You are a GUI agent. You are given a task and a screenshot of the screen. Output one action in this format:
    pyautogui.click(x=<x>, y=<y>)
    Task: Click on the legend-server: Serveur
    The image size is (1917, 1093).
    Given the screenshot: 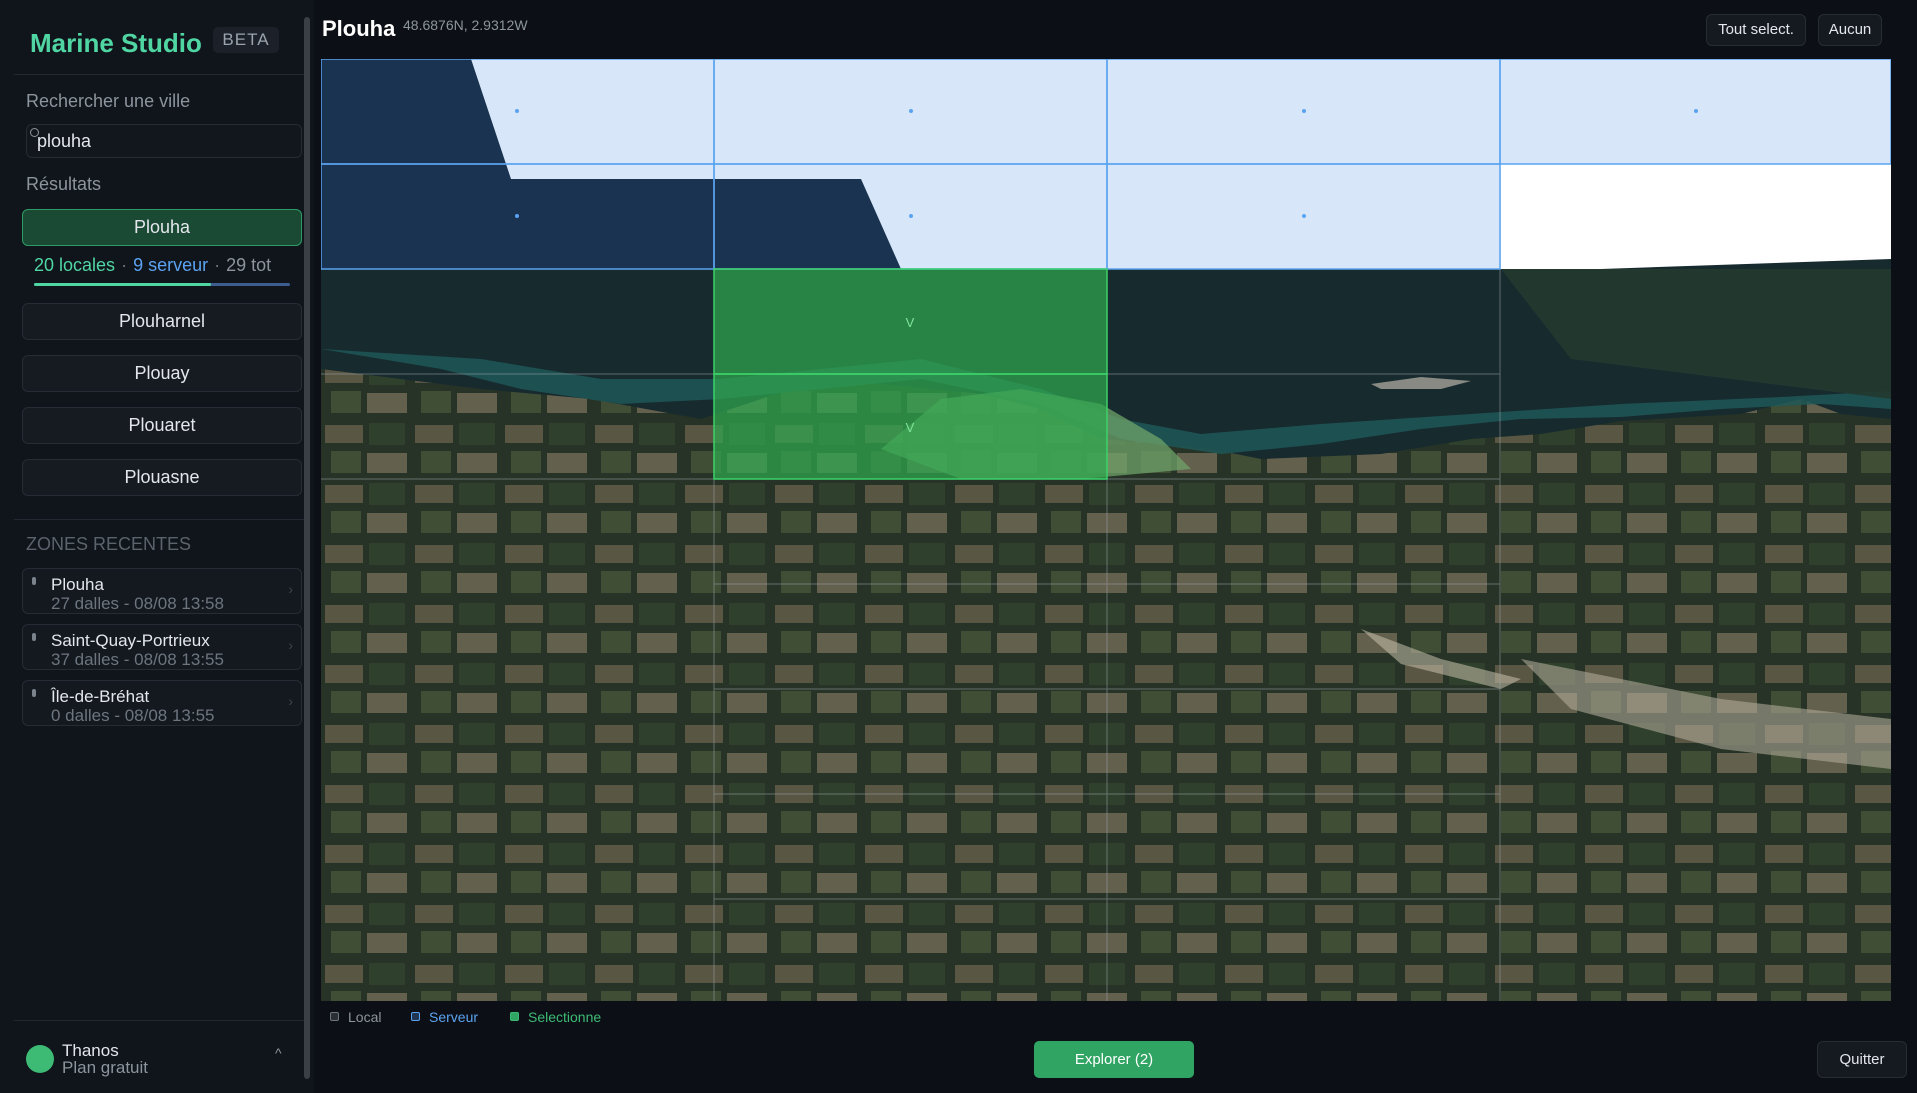 What is the action you would take?
    pyautogui.click(x=444, y=1017)
    